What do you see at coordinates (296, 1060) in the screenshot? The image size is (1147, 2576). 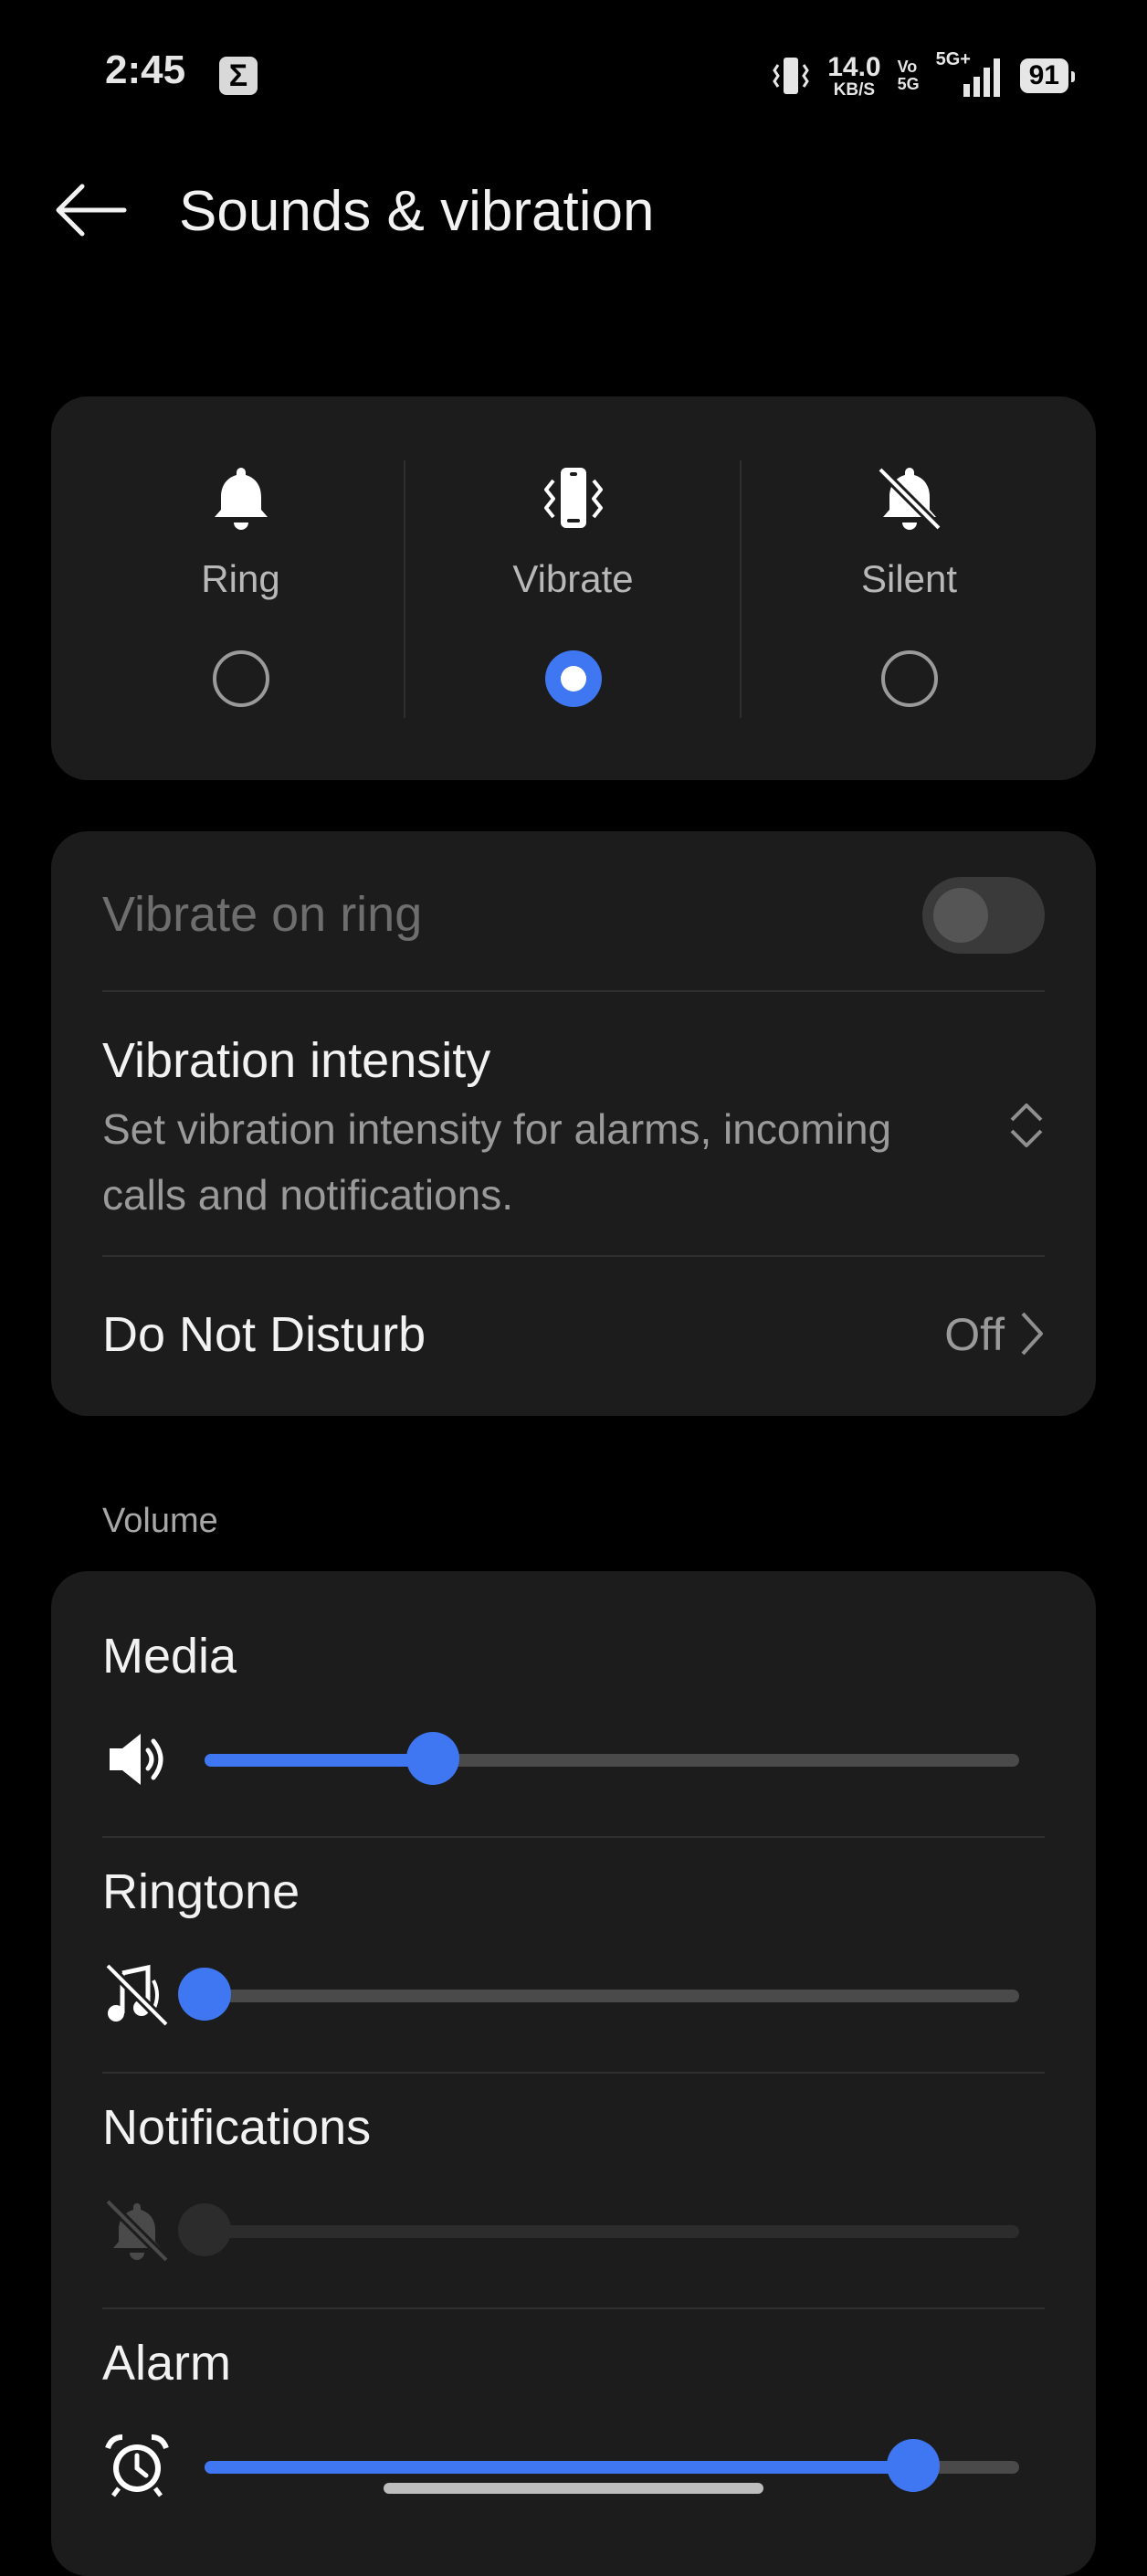 I see `vibration-intensity-label: Vibration intensity` at bounding box center [296, 1060].